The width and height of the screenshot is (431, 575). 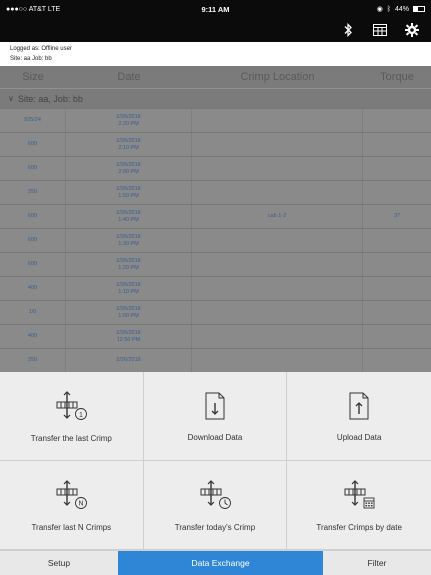 I want to click on location-icon: ◉, so click(x=379, y=9).